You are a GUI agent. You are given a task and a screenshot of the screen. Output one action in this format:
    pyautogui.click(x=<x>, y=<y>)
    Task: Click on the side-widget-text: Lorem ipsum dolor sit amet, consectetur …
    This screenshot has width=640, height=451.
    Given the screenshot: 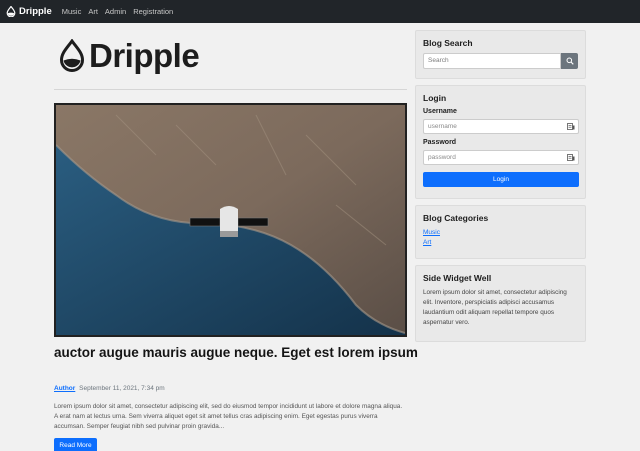 What is the action you would take?
    pyautogui.click(x=495, y=307)
    